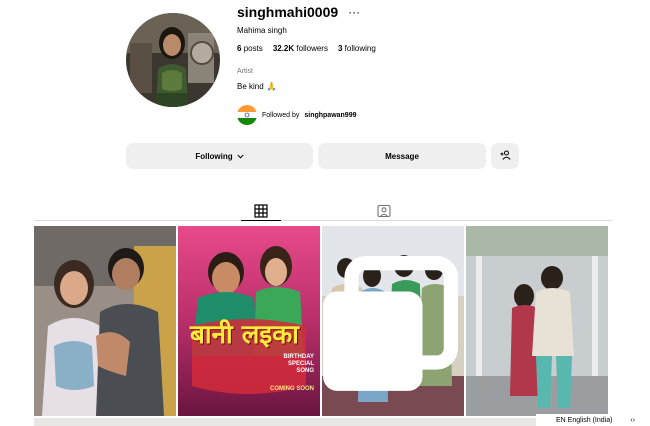  I want to click on profile-avatar, so click(173, 60).